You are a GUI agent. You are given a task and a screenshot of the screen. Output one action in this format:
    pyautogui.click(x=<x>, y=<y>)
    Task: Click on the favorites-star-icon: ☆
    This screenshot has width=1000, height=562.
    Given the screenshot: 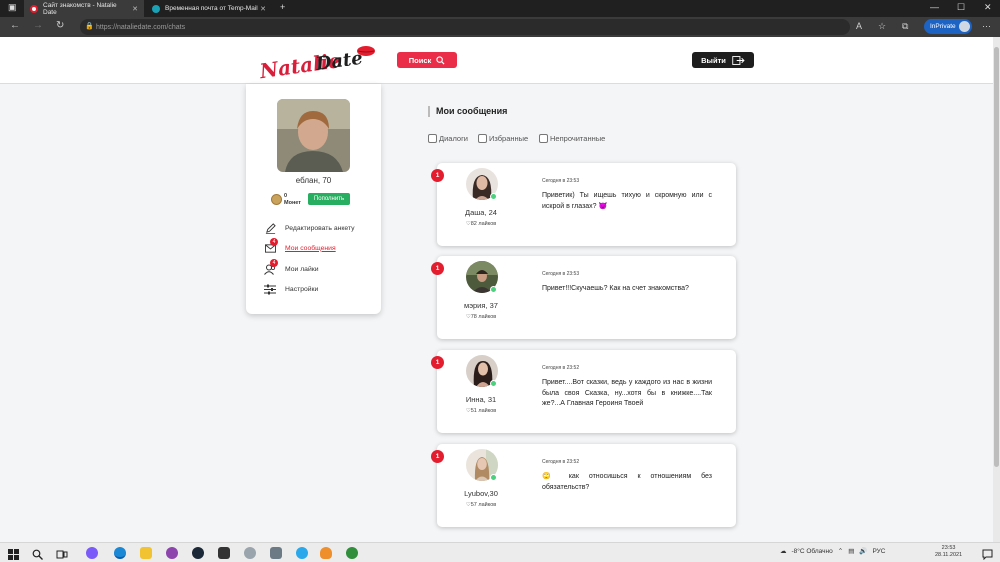 What is the action you would take?
    pyautogui.click(x=882, y=26)
    